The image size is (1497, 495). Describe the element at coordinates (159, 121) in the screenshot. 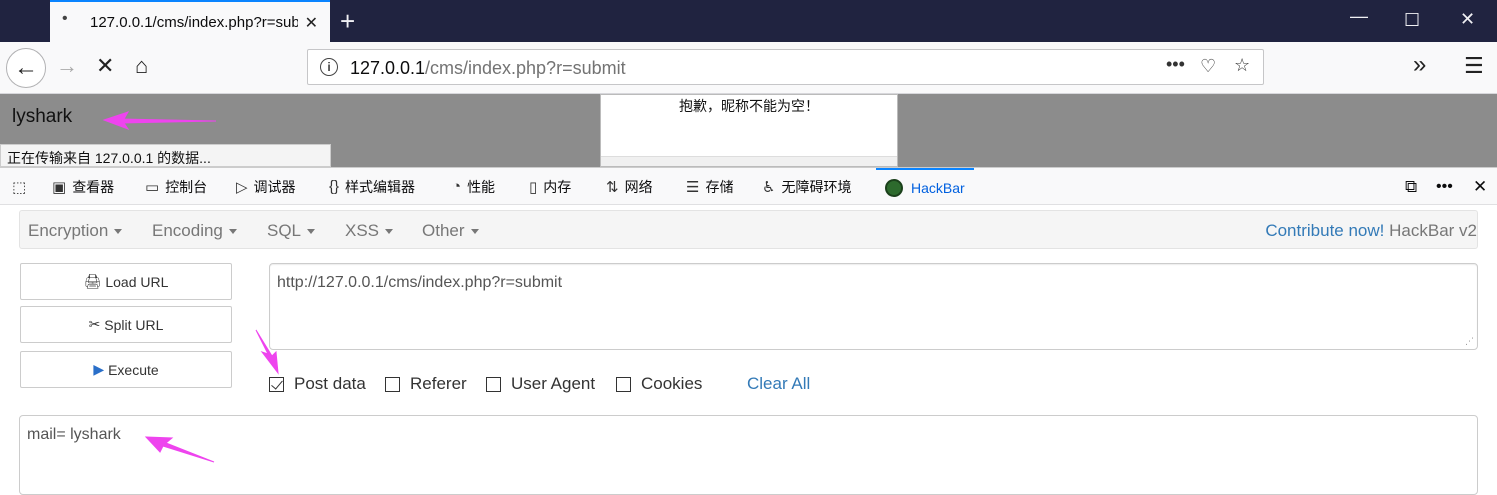

I see `annotation-arrow-username` at that location.